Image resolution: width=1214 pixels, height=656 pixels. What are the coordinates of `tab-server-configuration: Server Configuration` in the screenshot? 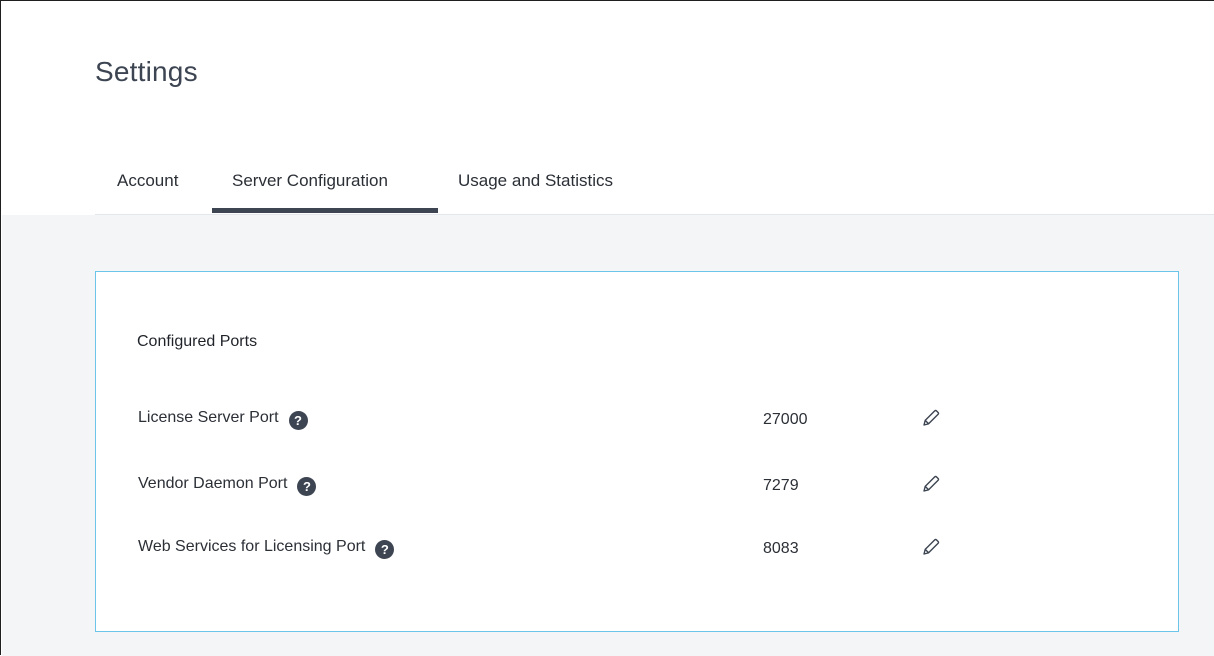 It's located at (310, 181).